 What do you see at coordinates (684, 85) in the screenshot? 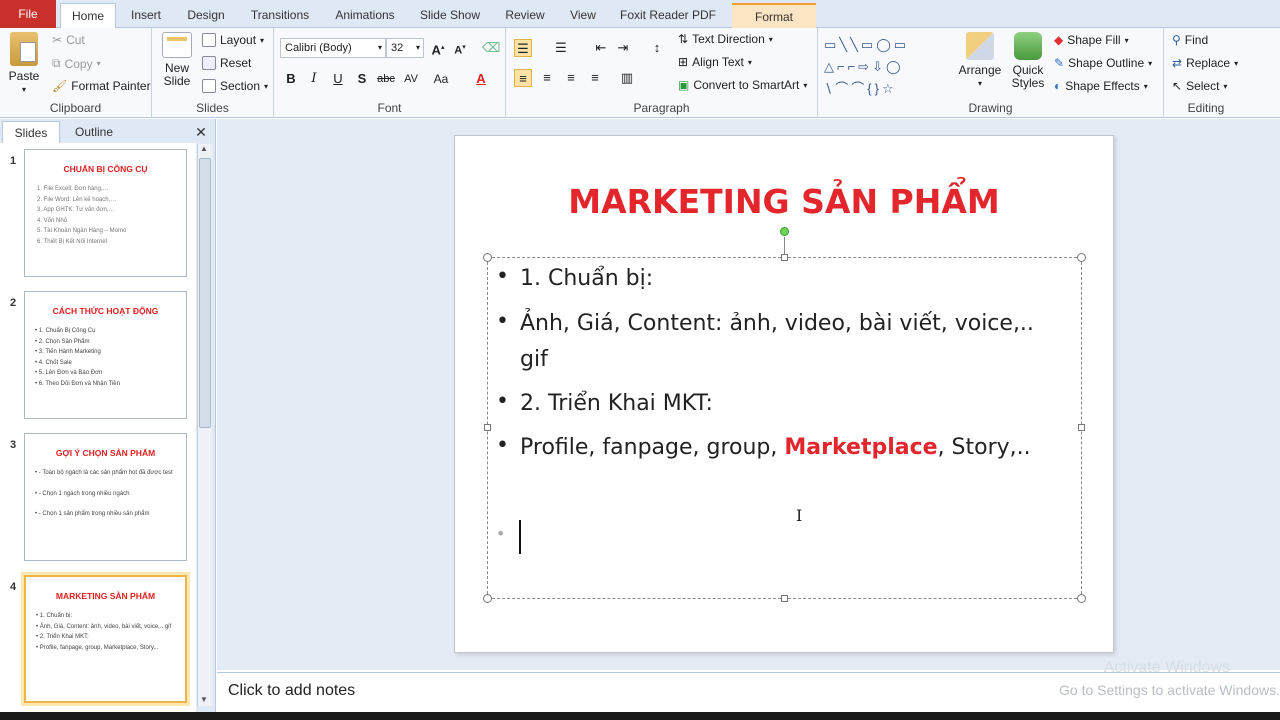
I see `smartart-icon: ▣` at bounding box center [684, 85].